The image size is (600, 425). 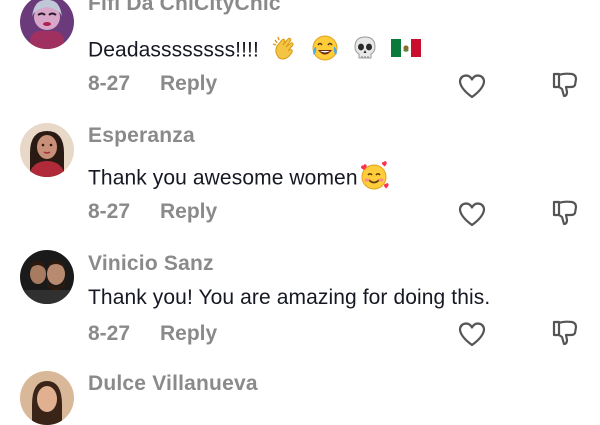 I want to click on comment-text-value: Thank you awesome women, so click(x=223, y=178).